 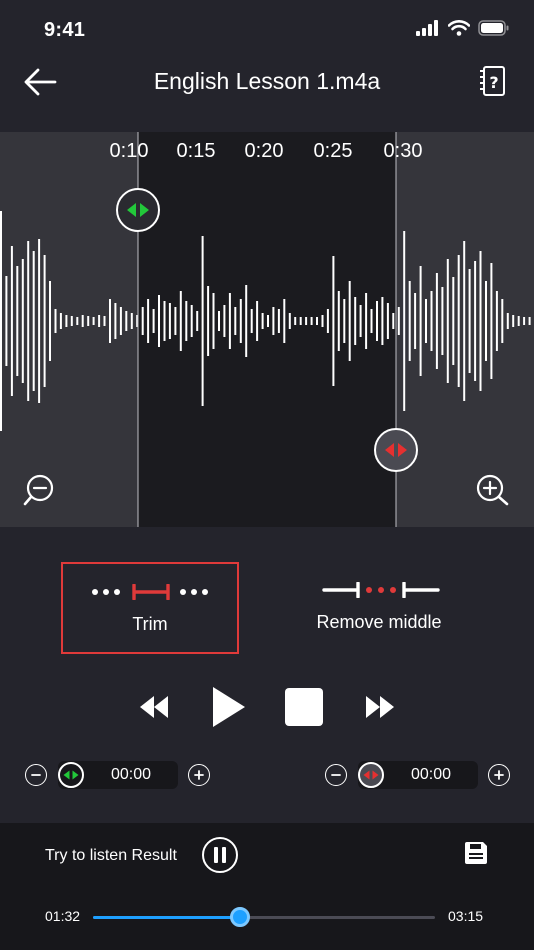 I want to click on rewind-icon, so click(x=154, y=707).